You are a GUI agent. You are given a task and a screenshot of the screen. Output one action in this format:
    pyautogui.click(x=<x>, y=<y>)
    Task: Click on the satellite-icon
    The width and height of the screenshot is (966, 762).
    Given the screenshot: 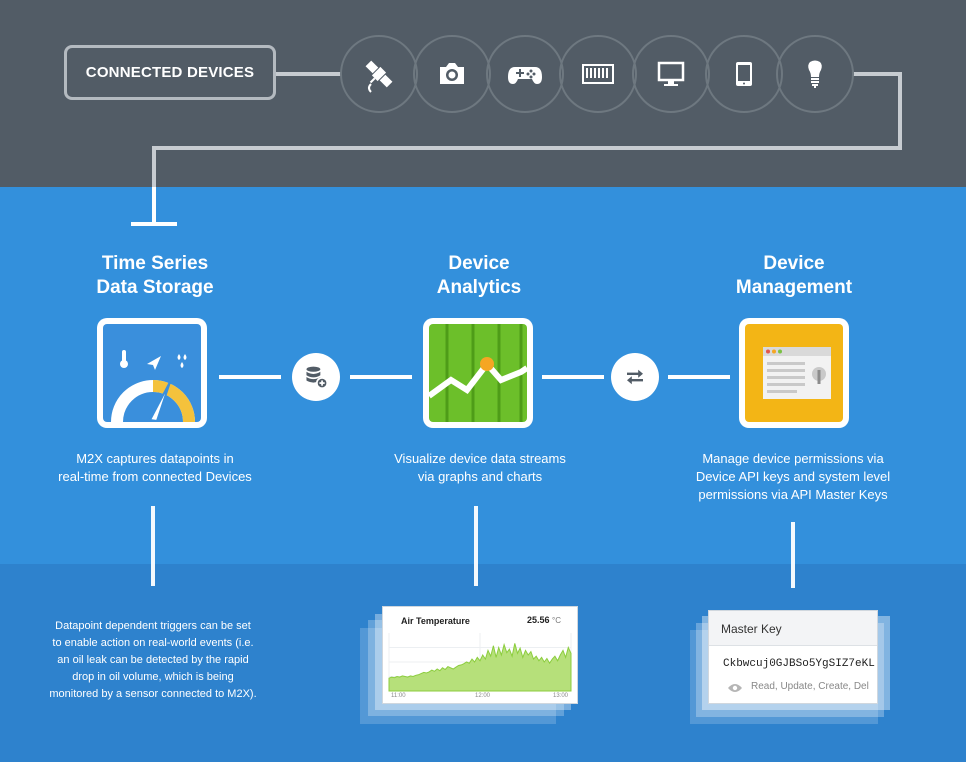 What is the action you would take?
    pyautogui.click(x=379, y=76)
    